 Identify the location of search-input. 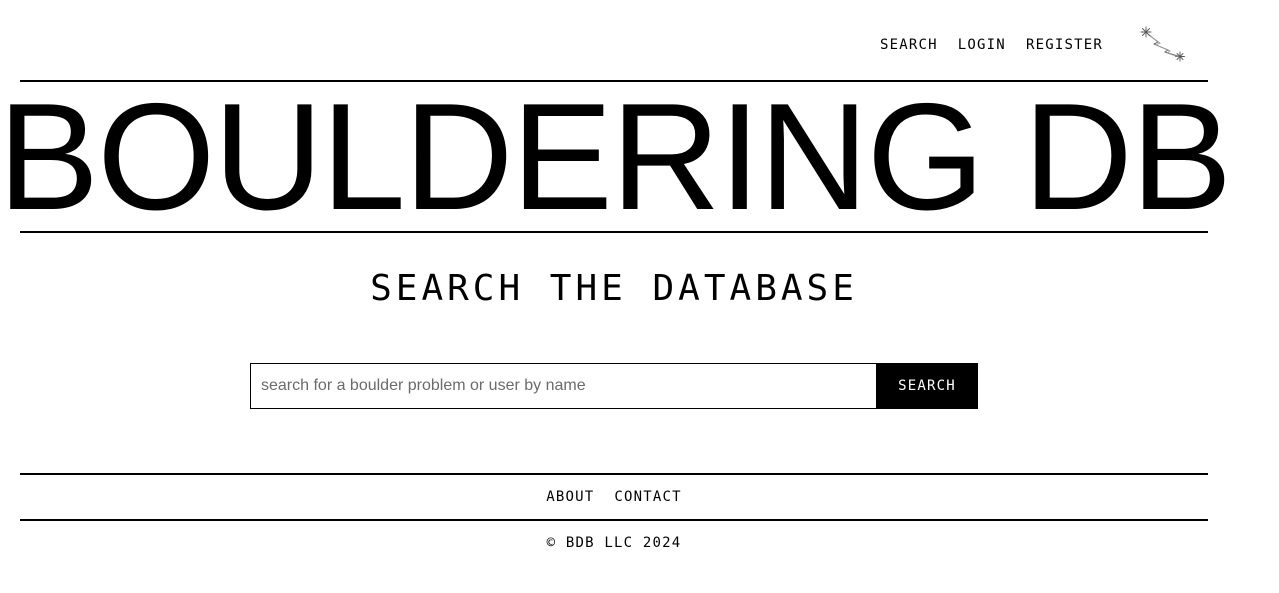
(563, 386).